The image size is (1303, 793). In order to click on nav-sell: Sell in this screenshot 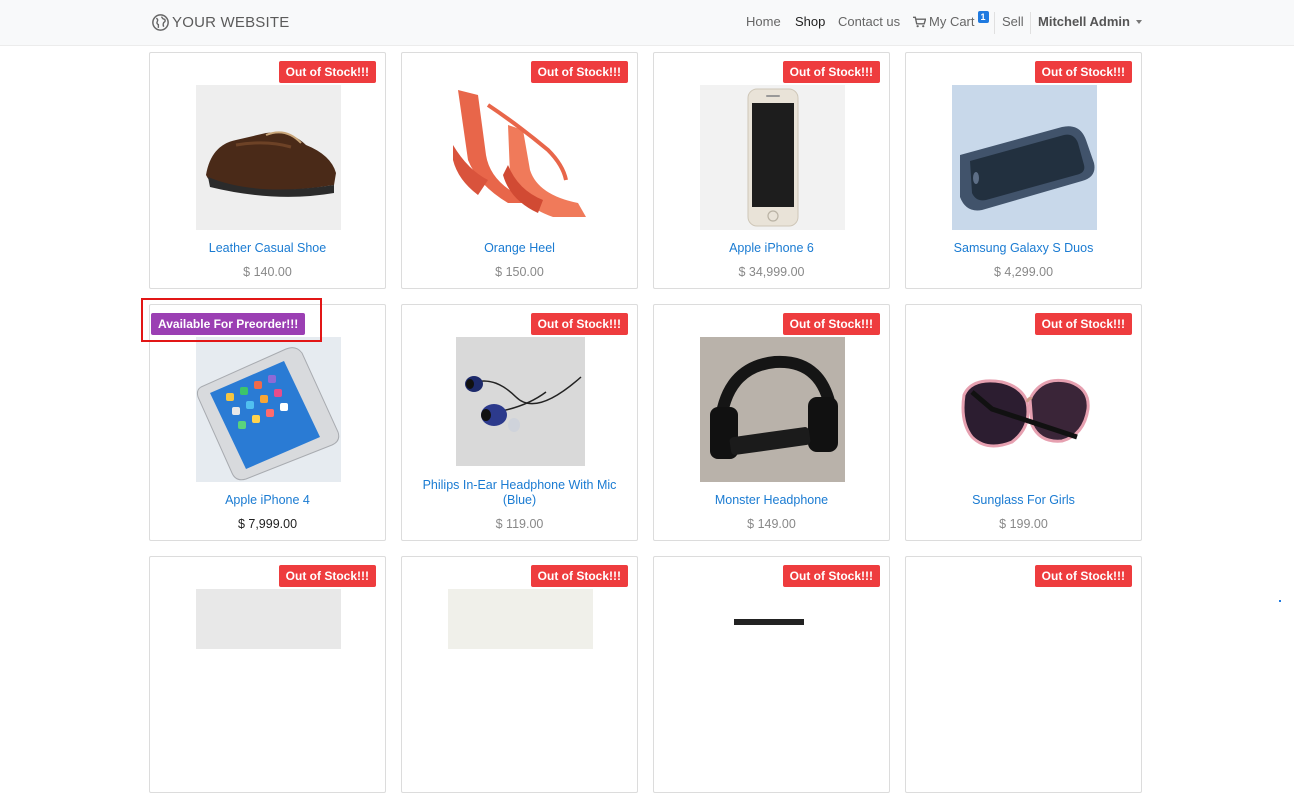, I will do `click(1013, 21)`.